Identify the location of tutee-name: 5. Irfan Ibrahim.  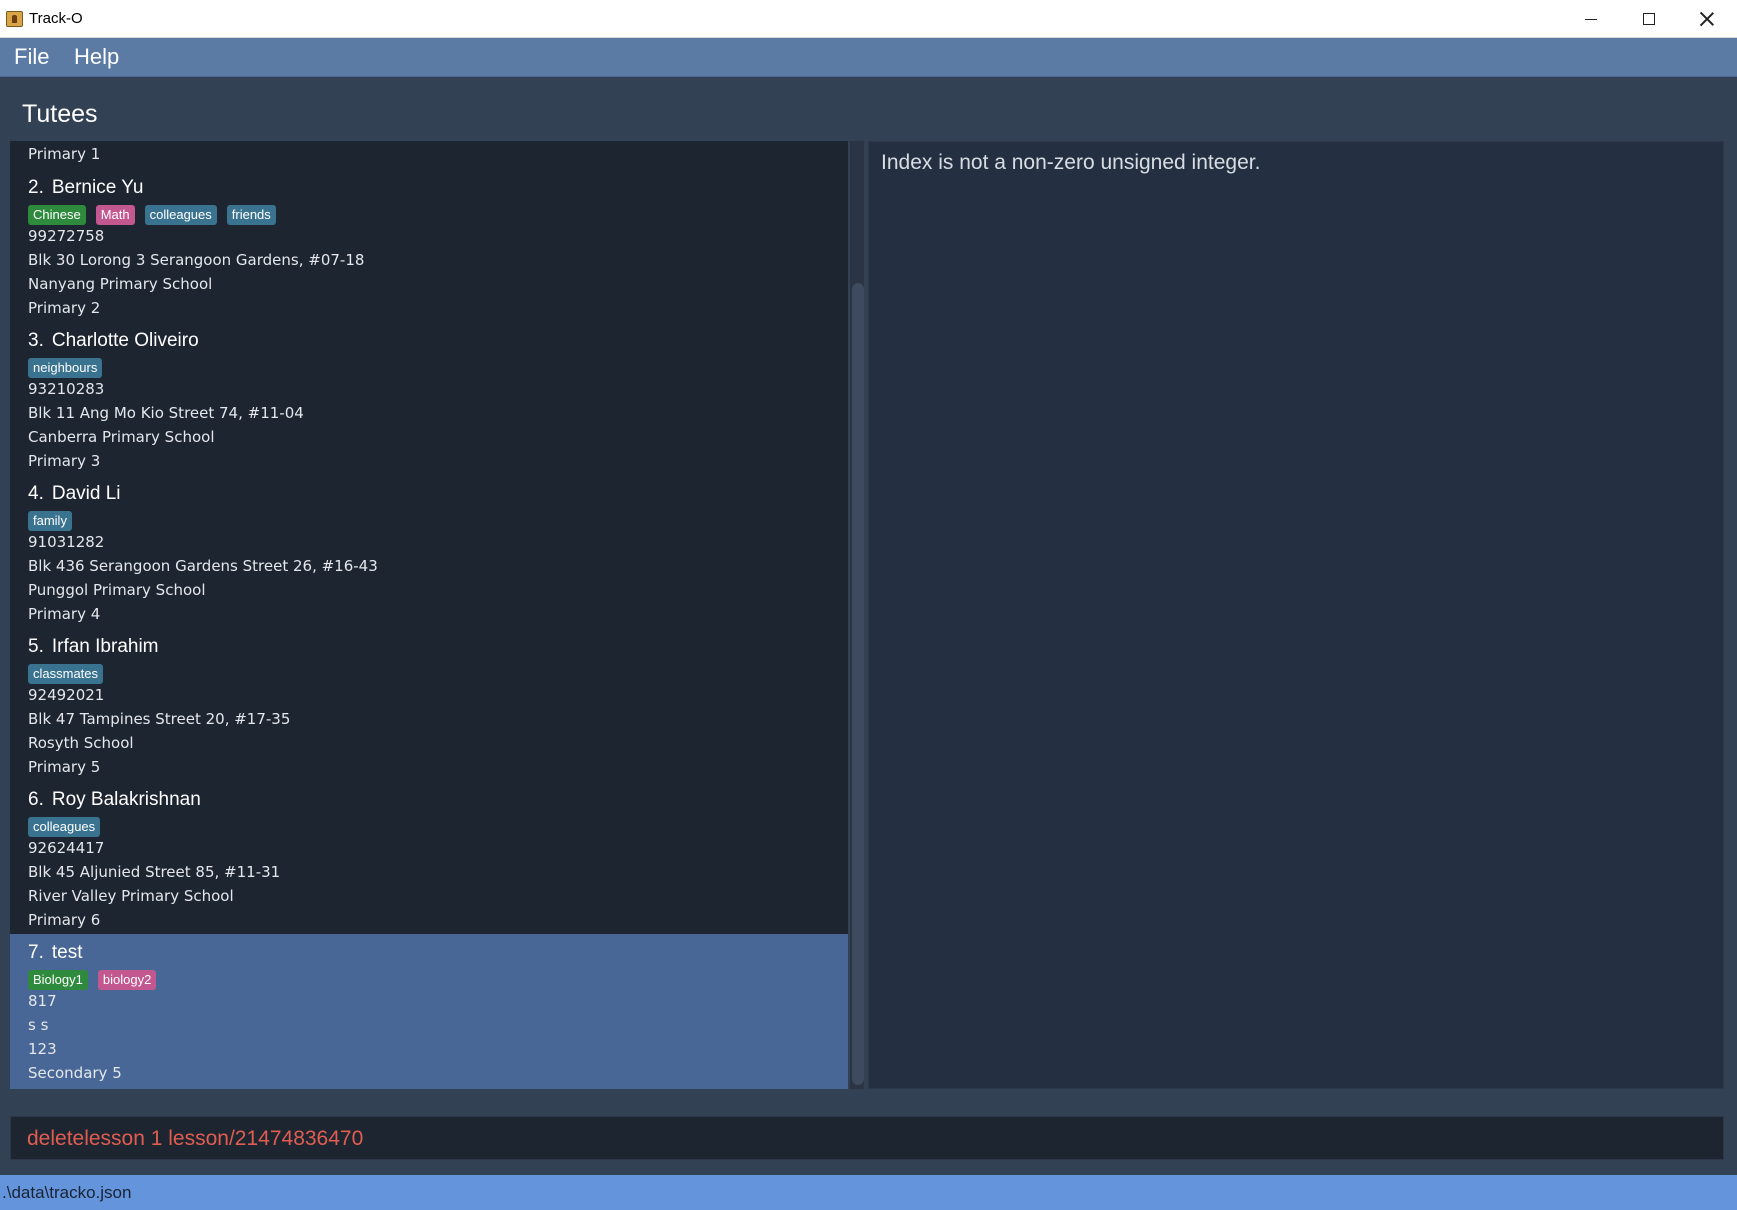
(93, 647).